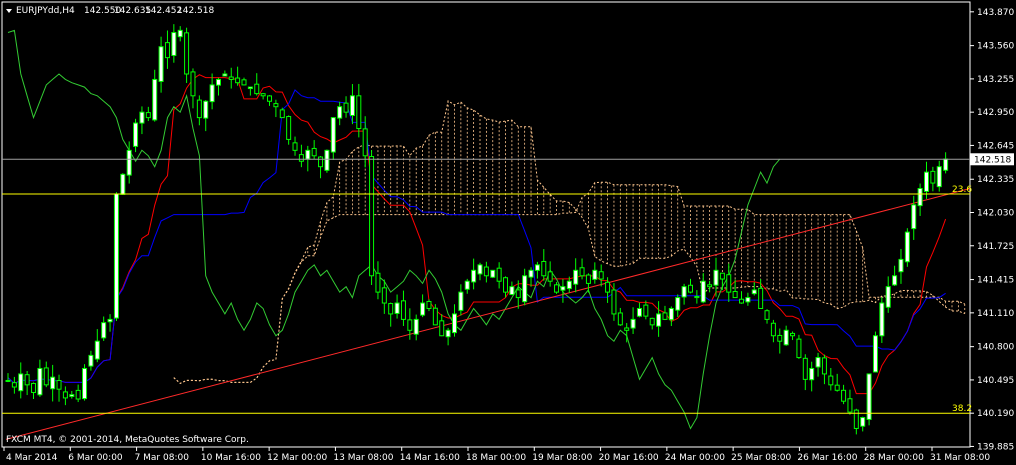 This screenshot has height=465, width=1016. Describe the element at coordinates (995, 13) in the screenshot. I see `y-tick-label: 143.870` at that location.